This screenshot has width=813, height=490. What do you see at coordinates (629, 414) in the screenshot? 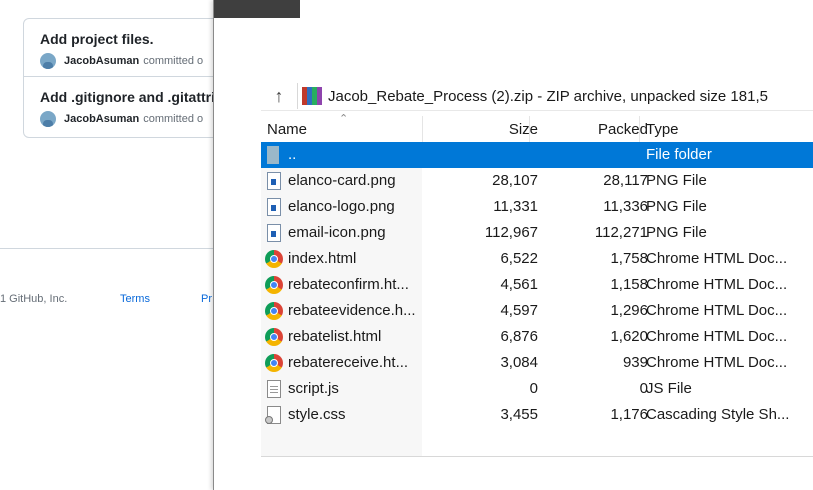
I see `file-packed-size: 1,176` at bounding box center [629, 414].